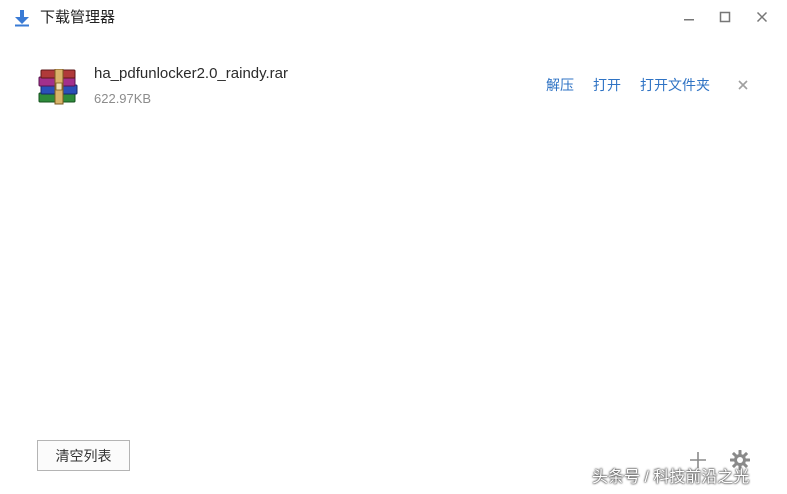 The height and width of the screenshot is (494, 787). I want to click on close-window-button, so click(762, 17).